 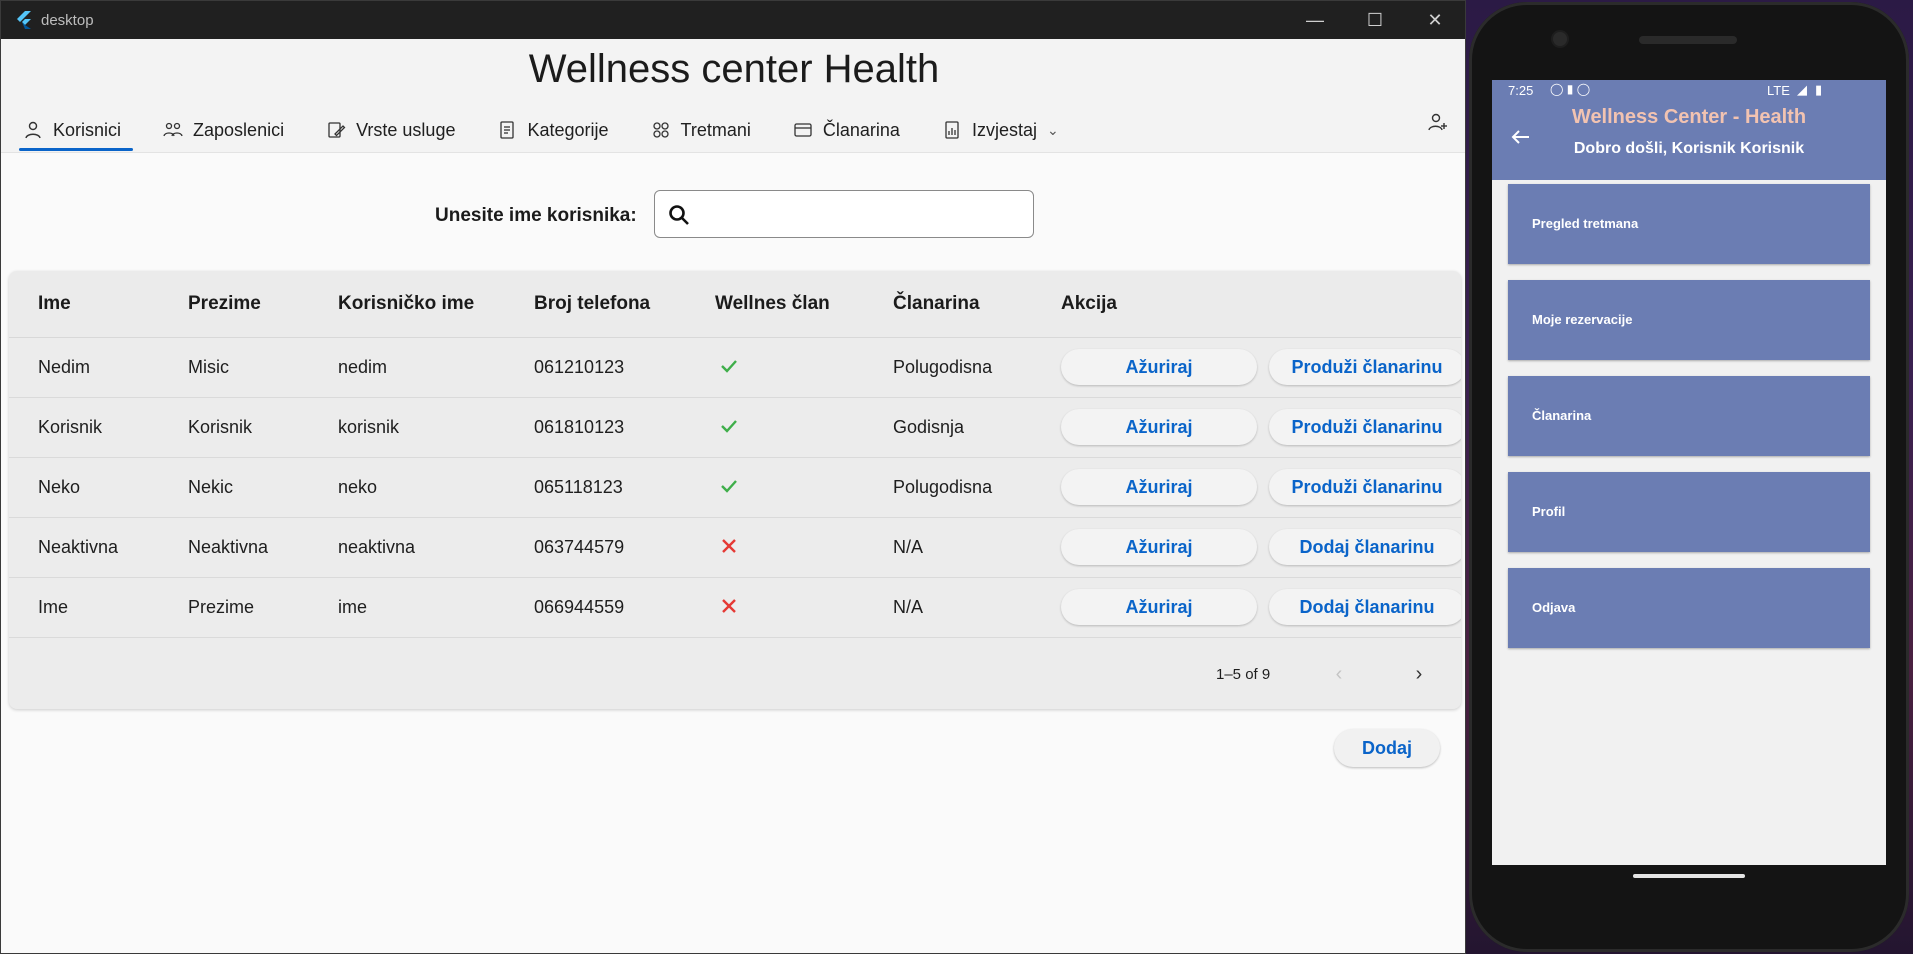 I want to click on chevron-left-icon: ‹, so click(x=1339, y=674).